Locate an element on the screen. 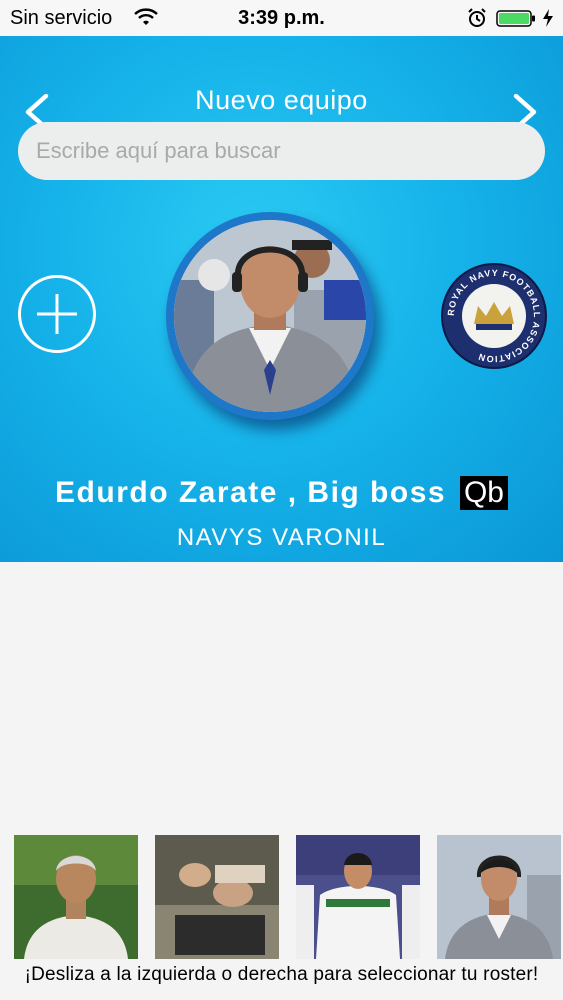 This screenshot has height=1000, width=563. player-name: Edurdo Zarate , Big boss is located at coordinates (251, 492).